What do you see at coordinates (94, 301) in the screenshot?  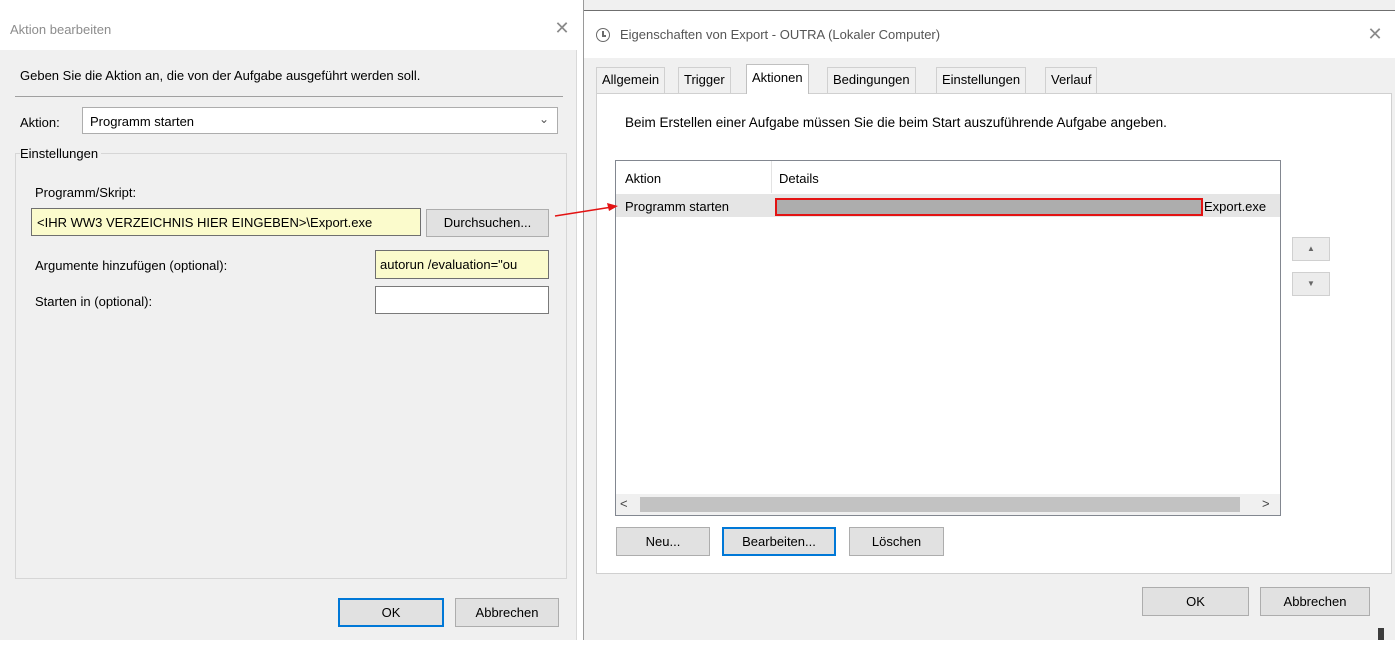 I see `start-in-label: Starten in (optional):` at bounding box center [94, 301].